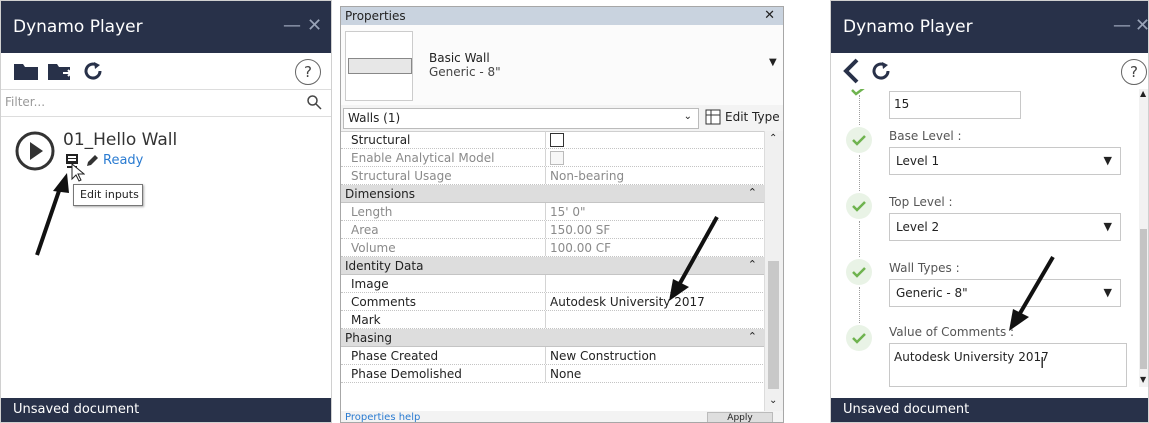 The image size is (1149, 423). Describe the element at coordinates (521, 118) in the screenshot. I see `instance-filter-select: Walls (1) ⌄` at that location.